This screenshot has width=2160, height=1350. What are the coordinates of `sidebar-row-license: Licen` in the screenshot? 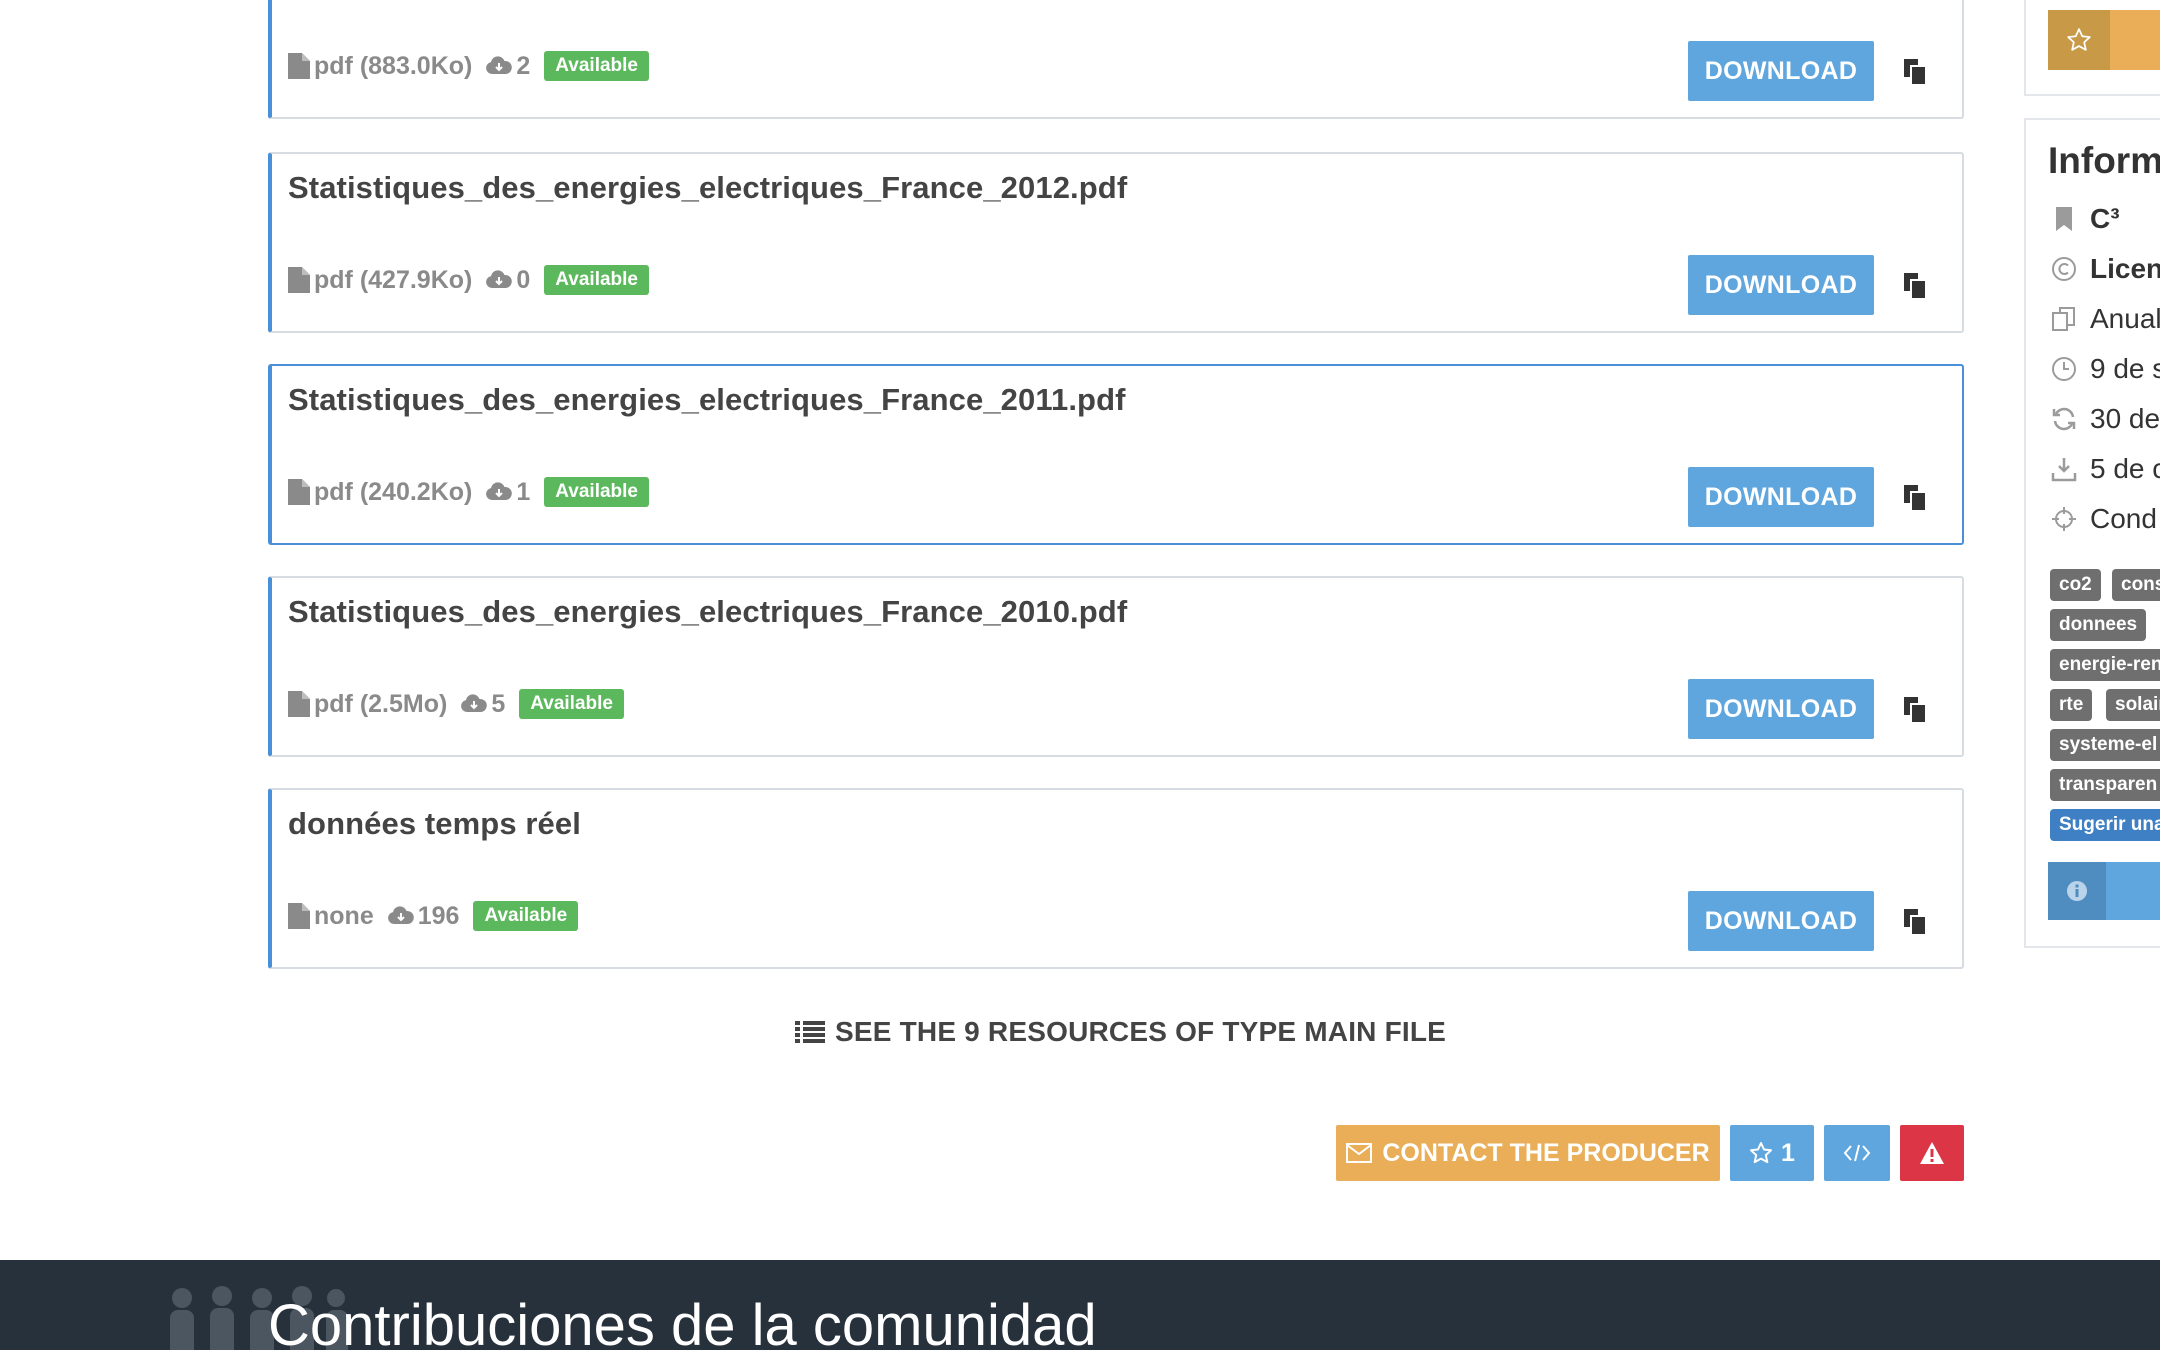 It's located at (2105, 269).